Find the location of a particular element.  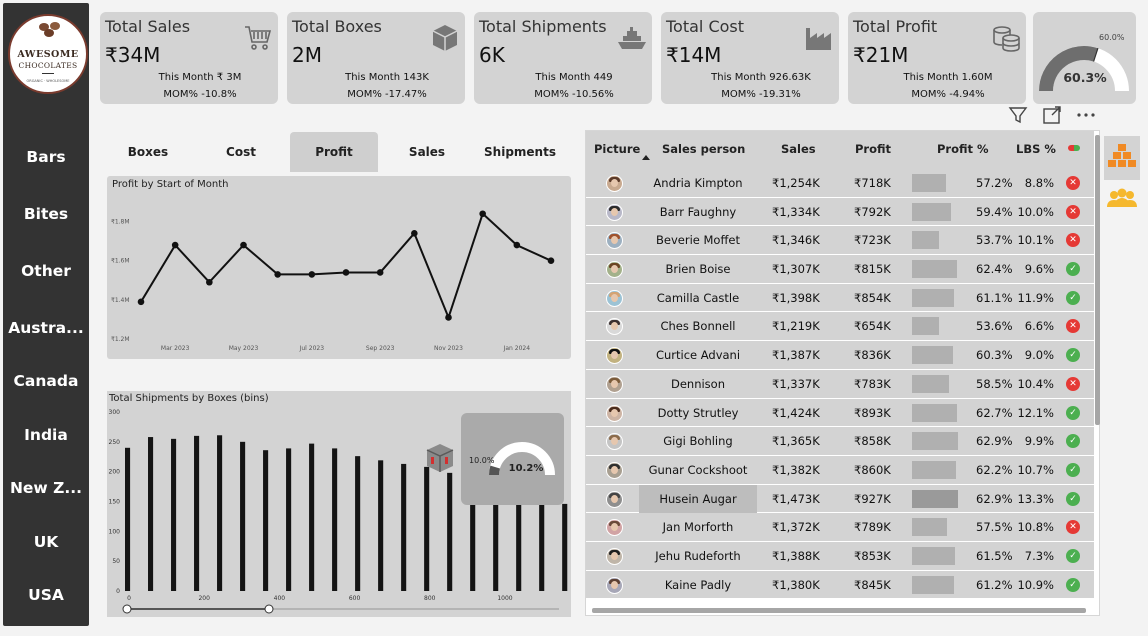

lbs-pct-value: 8.8% is located at coordinates (1039, 183).